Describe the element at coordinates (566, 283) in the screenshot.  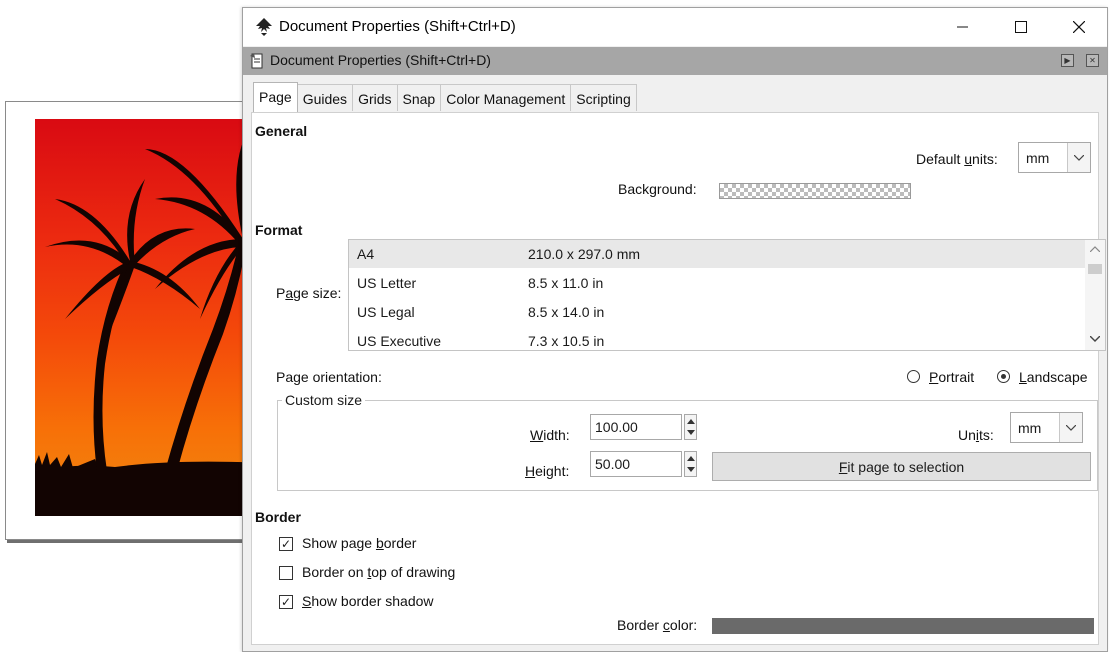
I see `page-size-dims: 8.5 x 11.0 in` at that location.